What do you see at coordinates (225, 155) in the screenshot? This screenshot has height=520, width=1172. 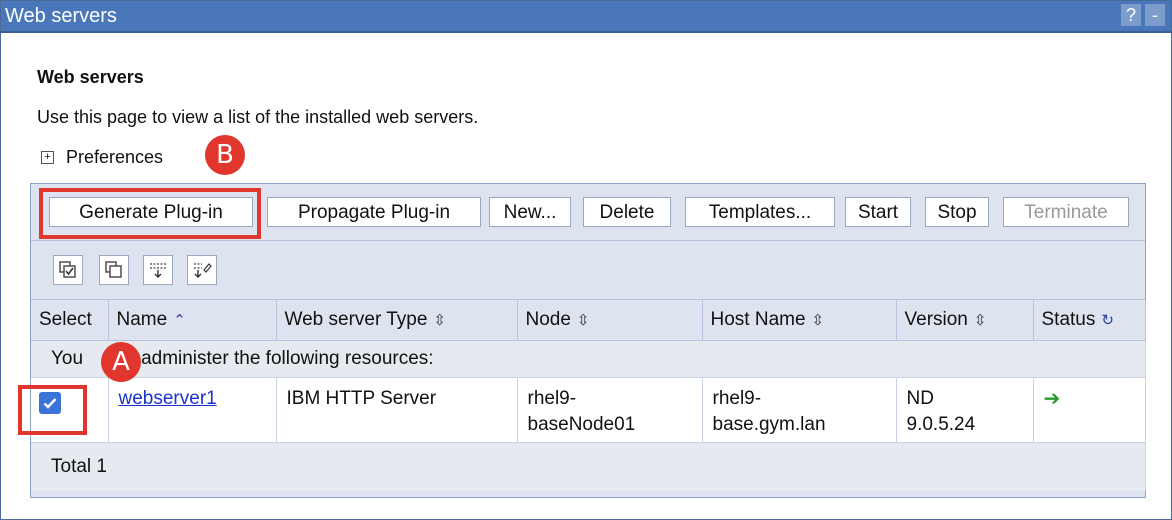 I see `callout-badge-b: B` at bounding box center [225, 155].